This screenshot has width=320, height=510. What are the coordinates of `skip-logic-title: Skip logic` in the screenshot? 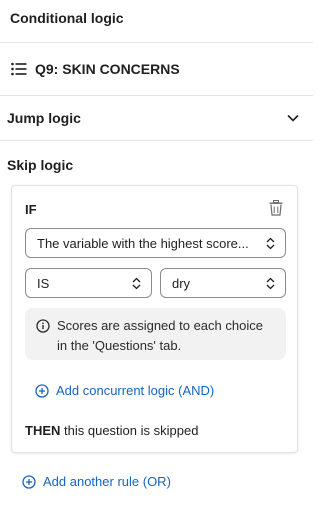 It's located at (40, 165).